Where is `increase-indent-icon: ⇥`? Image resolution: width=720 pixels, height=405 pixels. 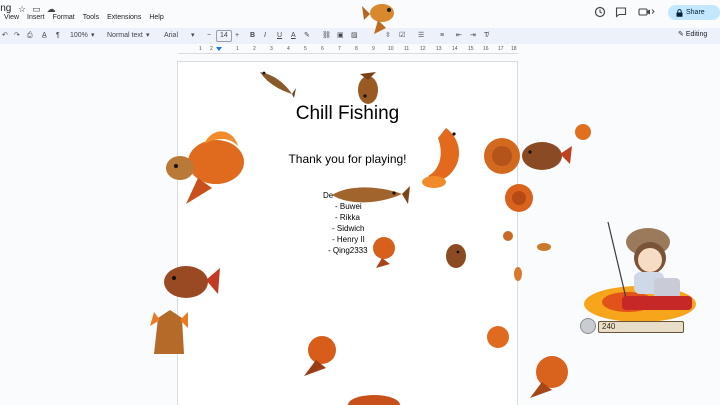 increase-indent-icon: ⇥ is located at coordinates (473, 36).